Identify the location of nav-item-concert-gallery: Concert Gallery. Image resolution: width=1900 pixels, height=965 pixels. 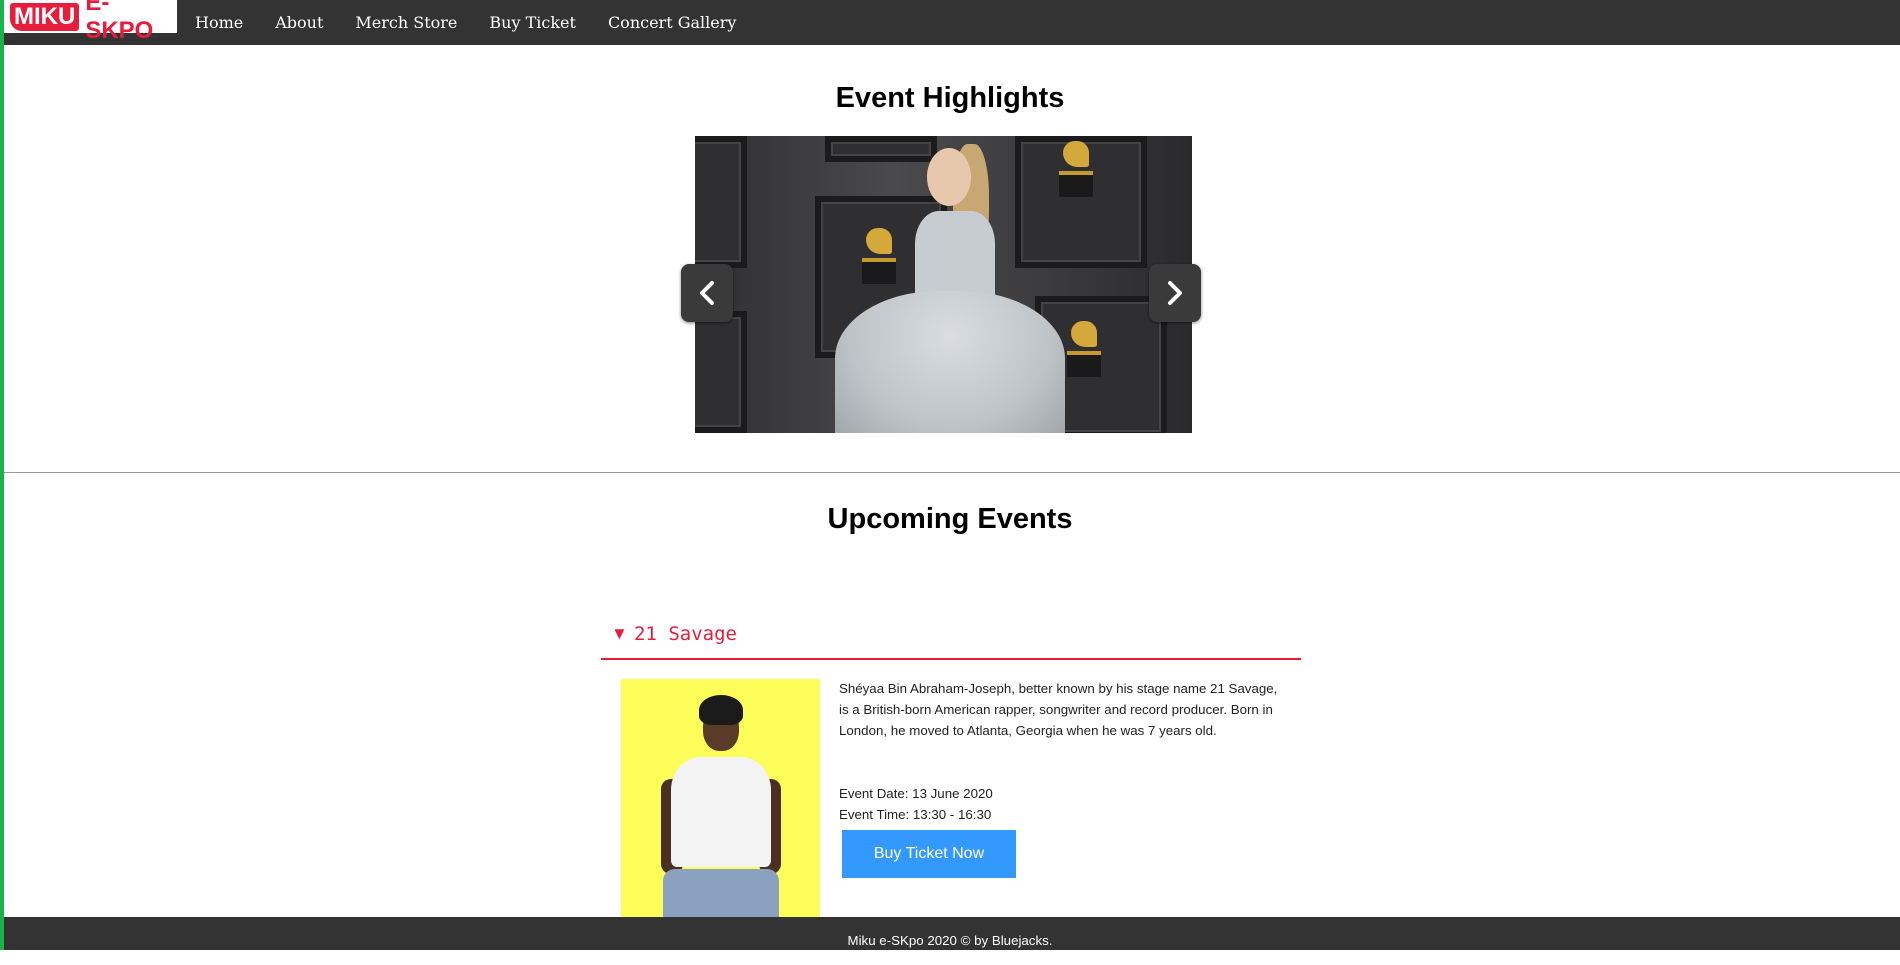
(672, 22).